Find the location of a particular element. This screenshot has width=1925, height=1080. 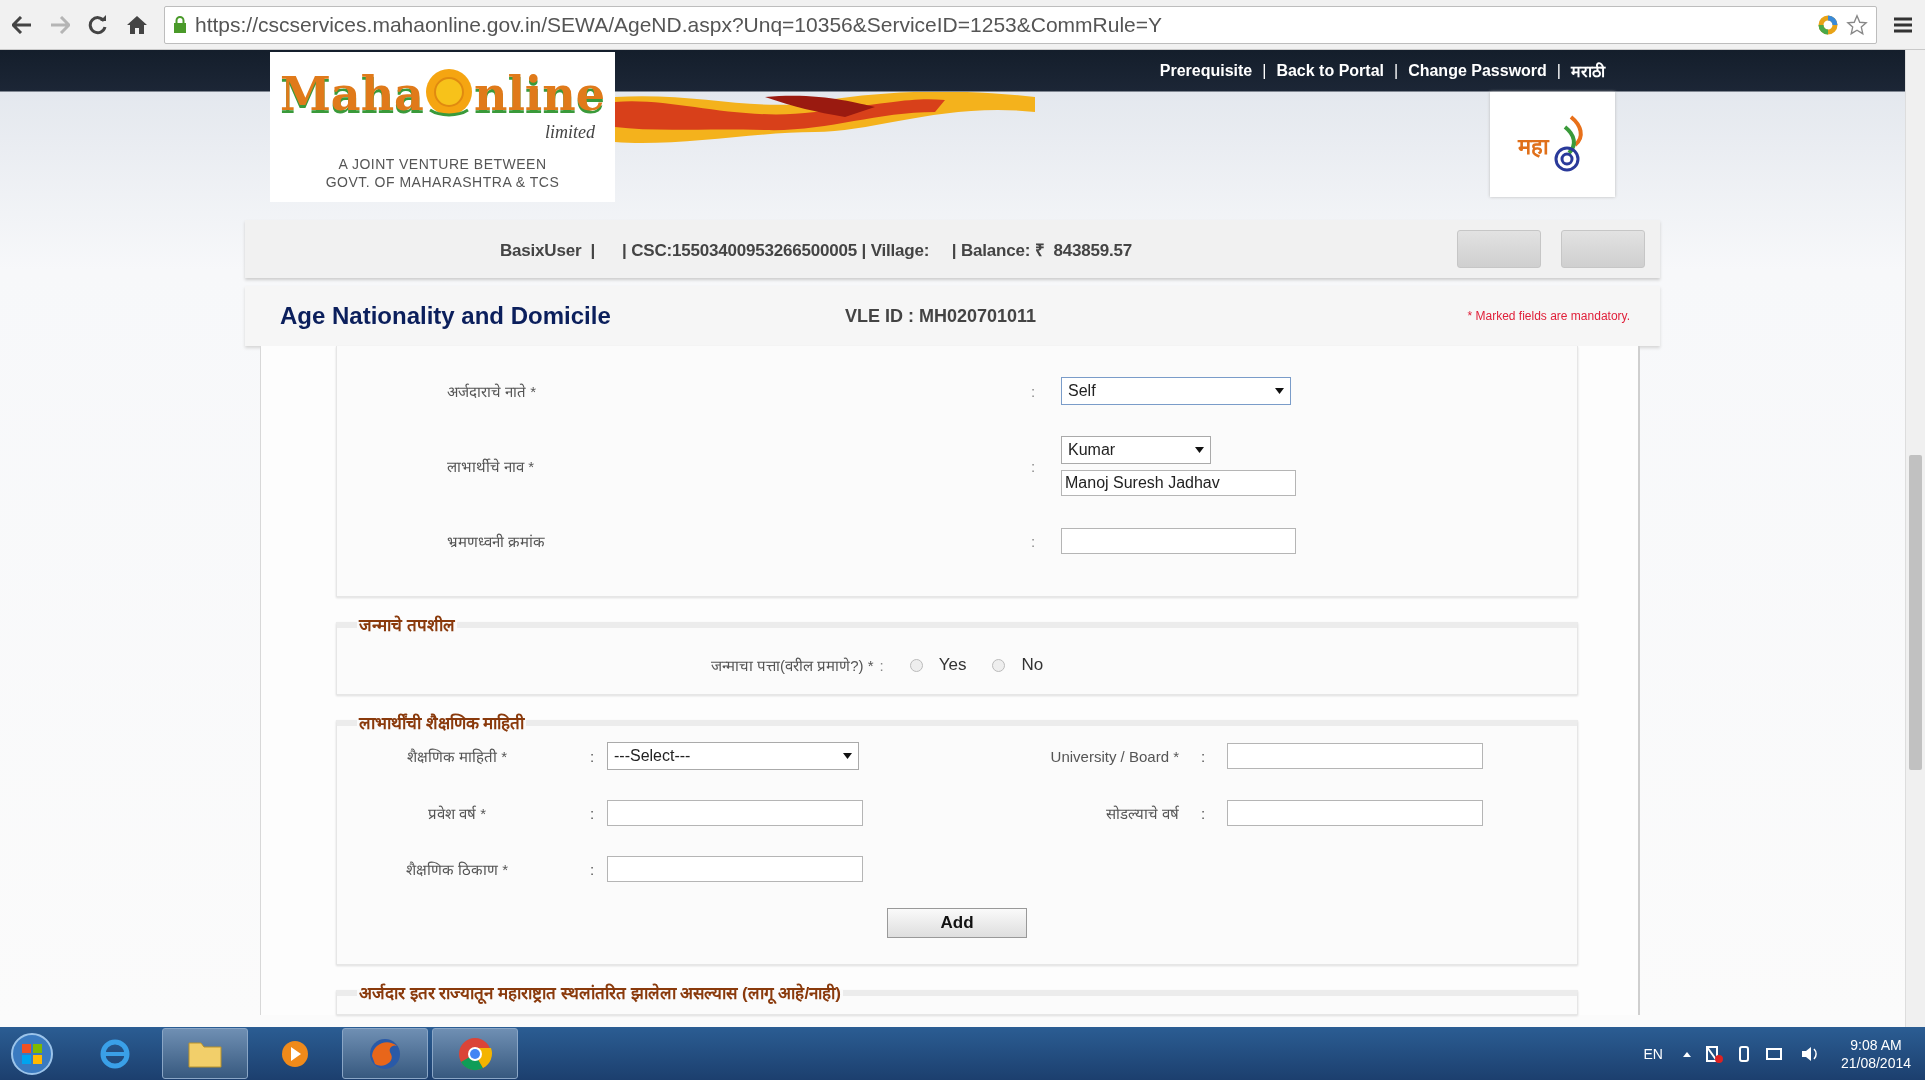

lock-icon is located at coordinates (180, 24).